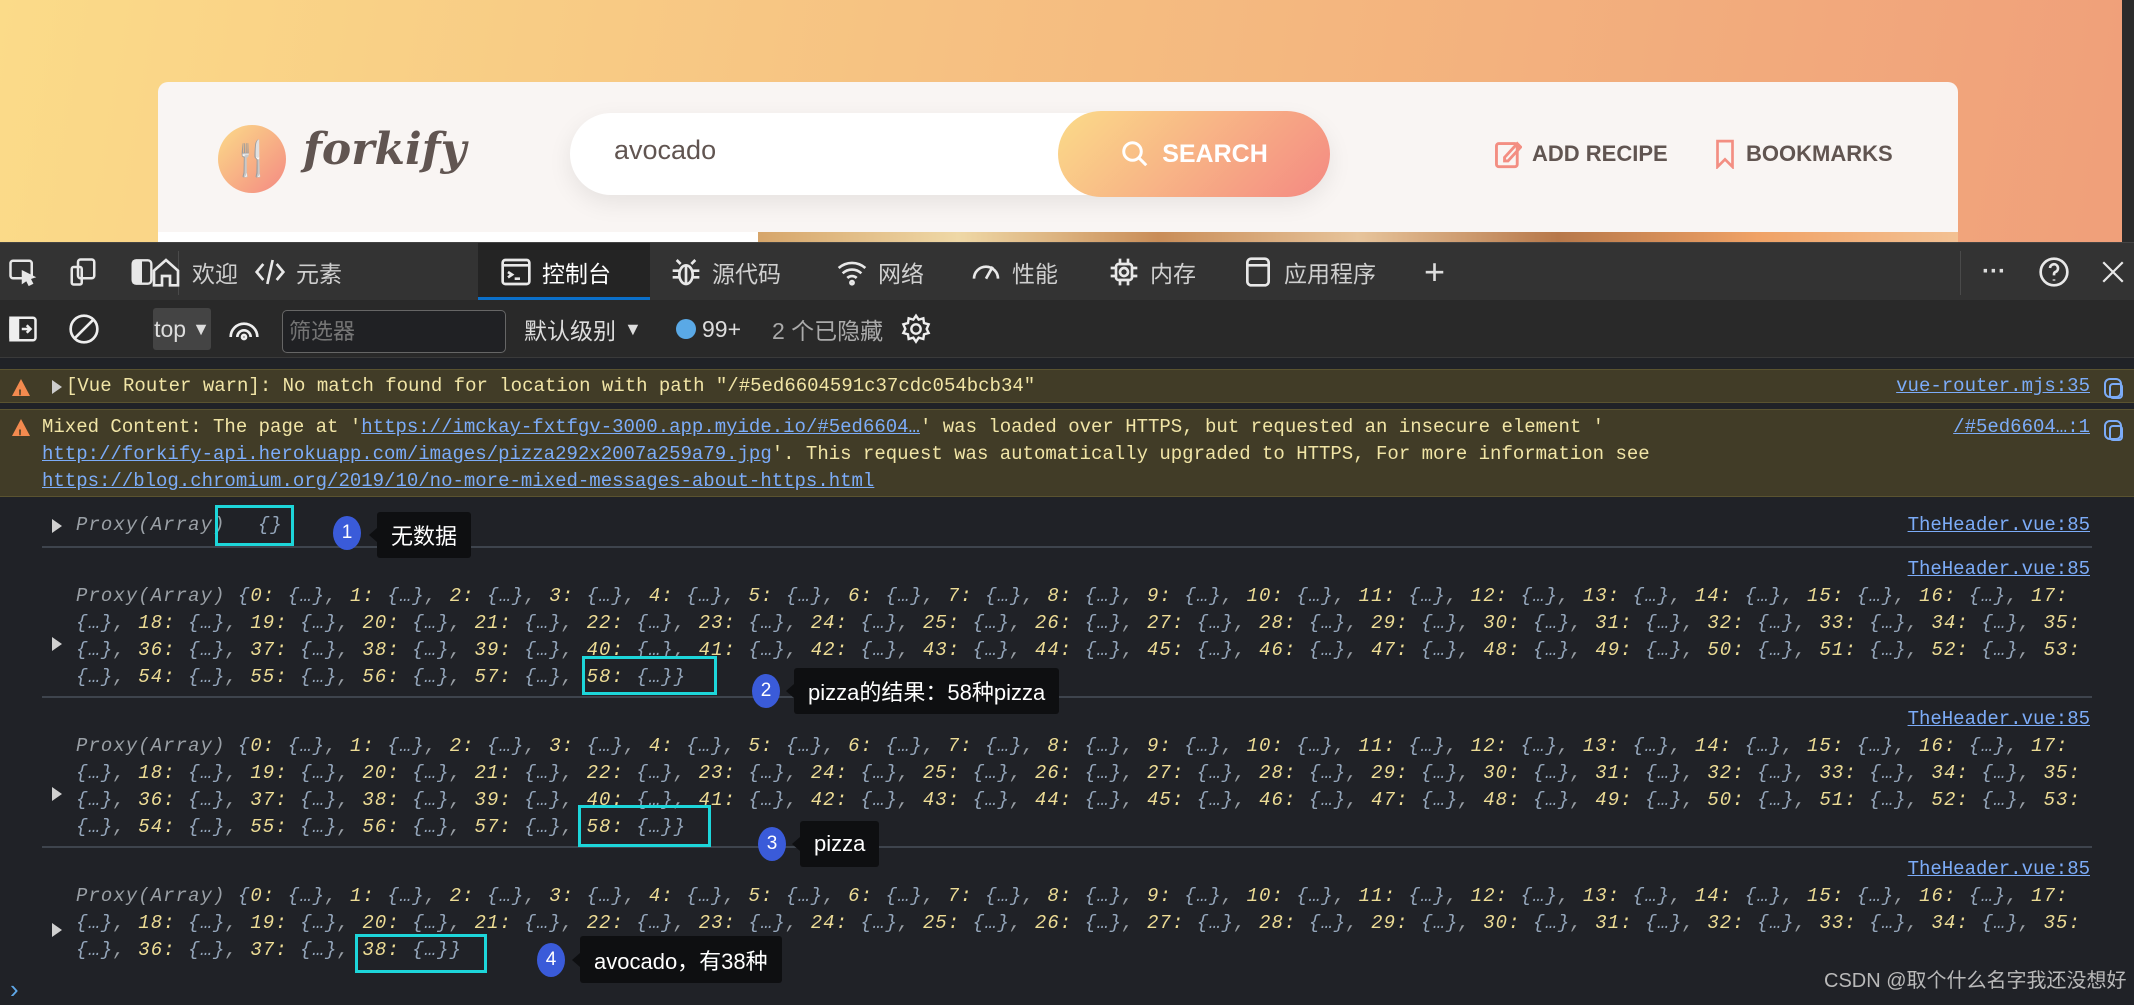  Describe the element at coordinates (421, 953) in the screenshot. I see `highlight-box` at that location.